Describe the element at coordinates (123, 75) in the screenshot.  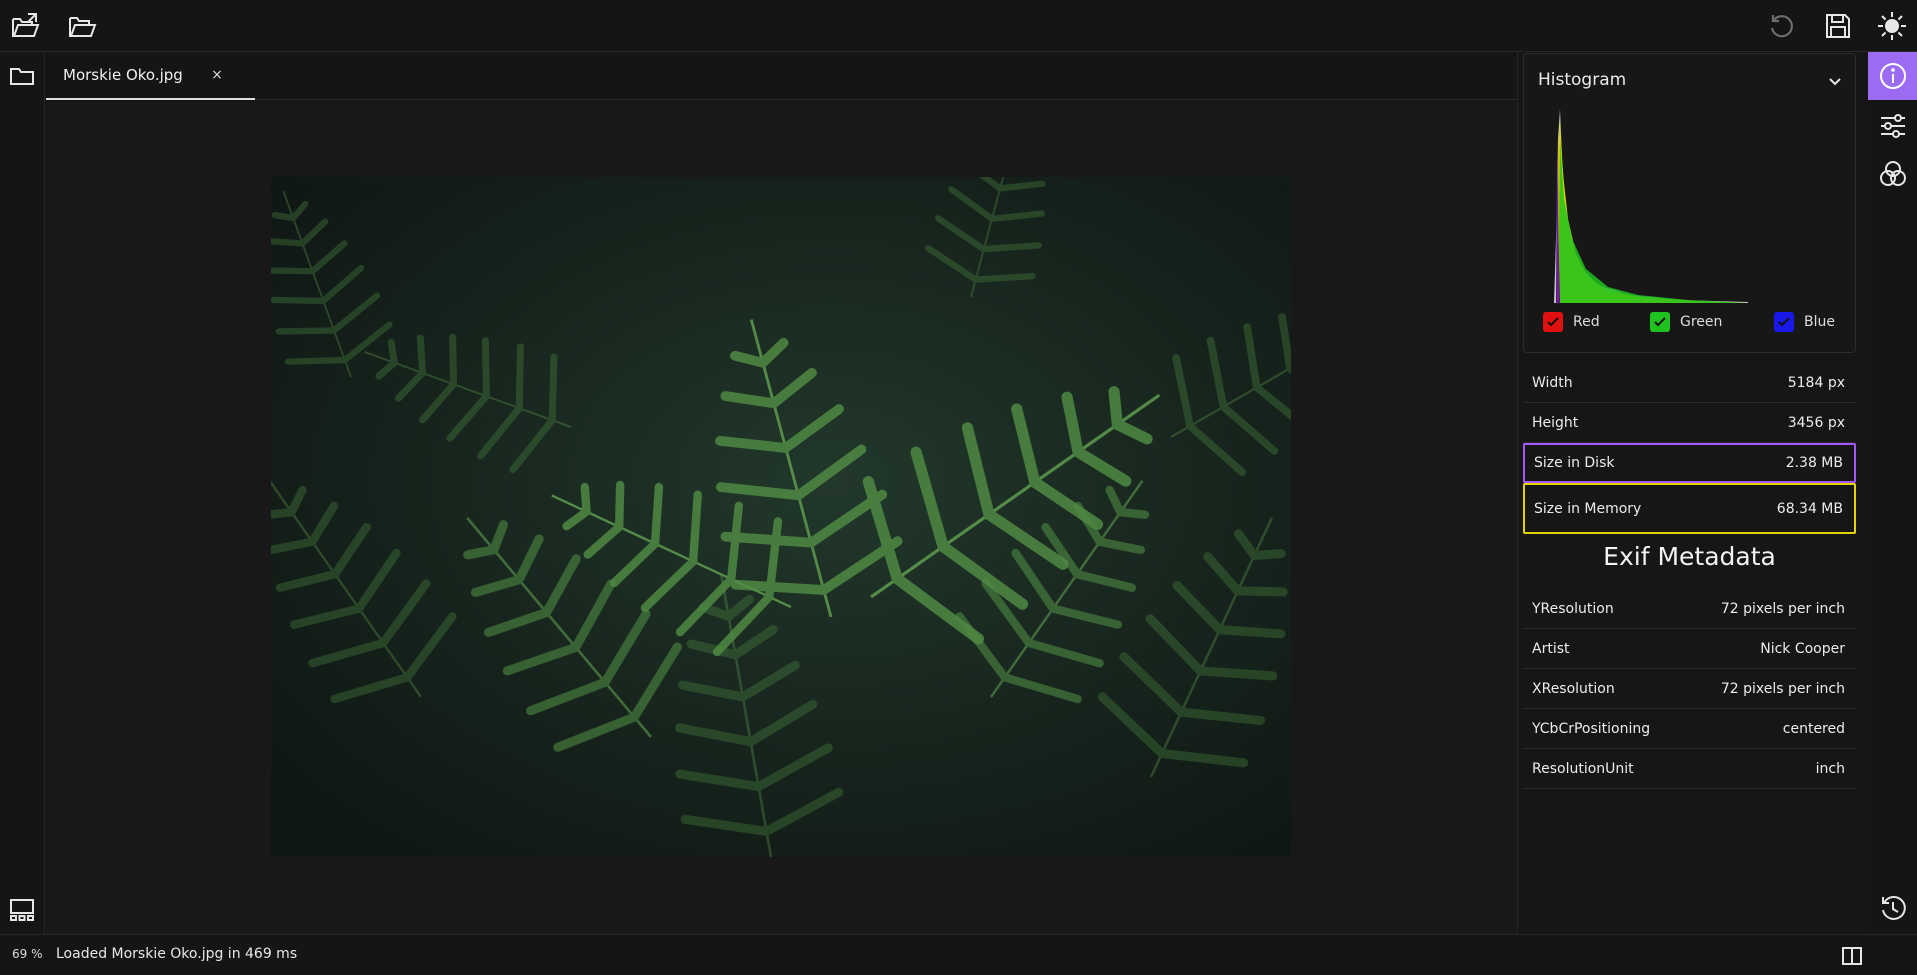
I see `tab-title: Morskie Oko.jpg` at that location.